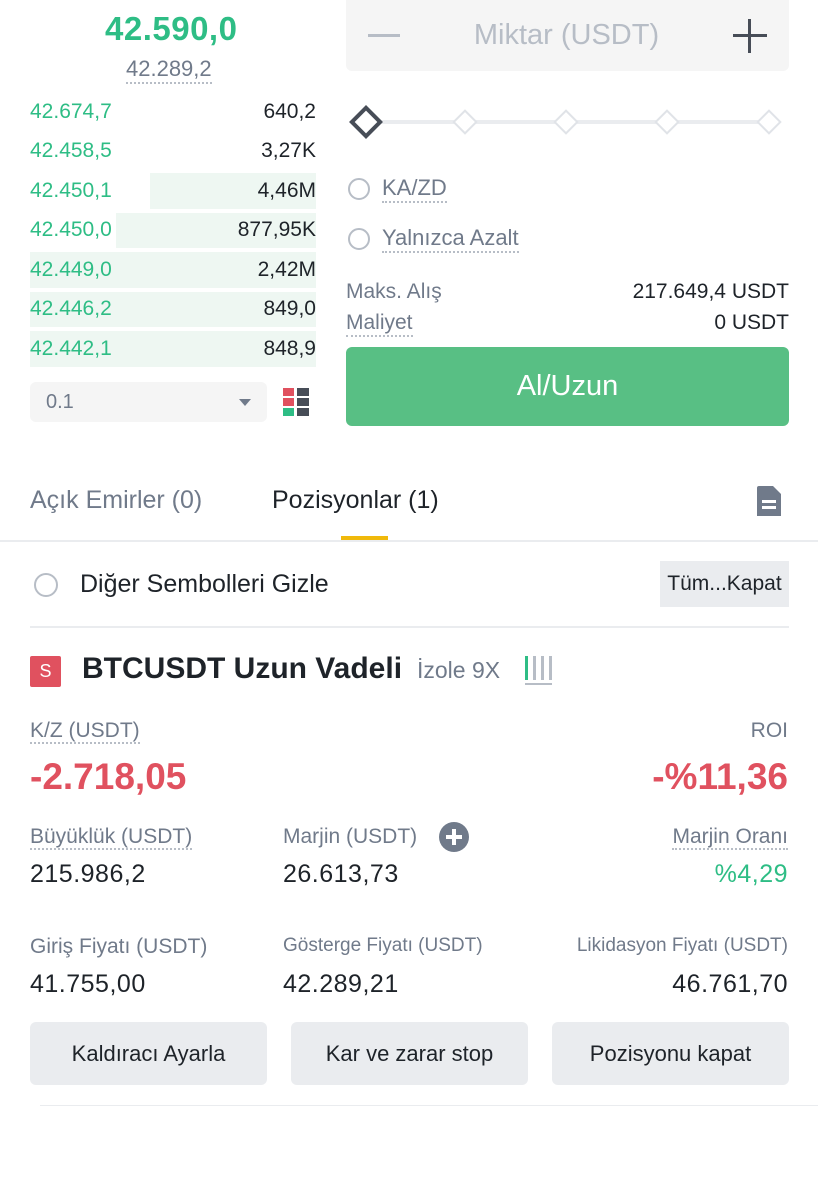 Image resolution: width=818 pixels, height=1200 pixels. What do you see at coordinates (539, 671) in the screenshot?
I see `adl-indicator-icon` at bounding box center [539, 671].